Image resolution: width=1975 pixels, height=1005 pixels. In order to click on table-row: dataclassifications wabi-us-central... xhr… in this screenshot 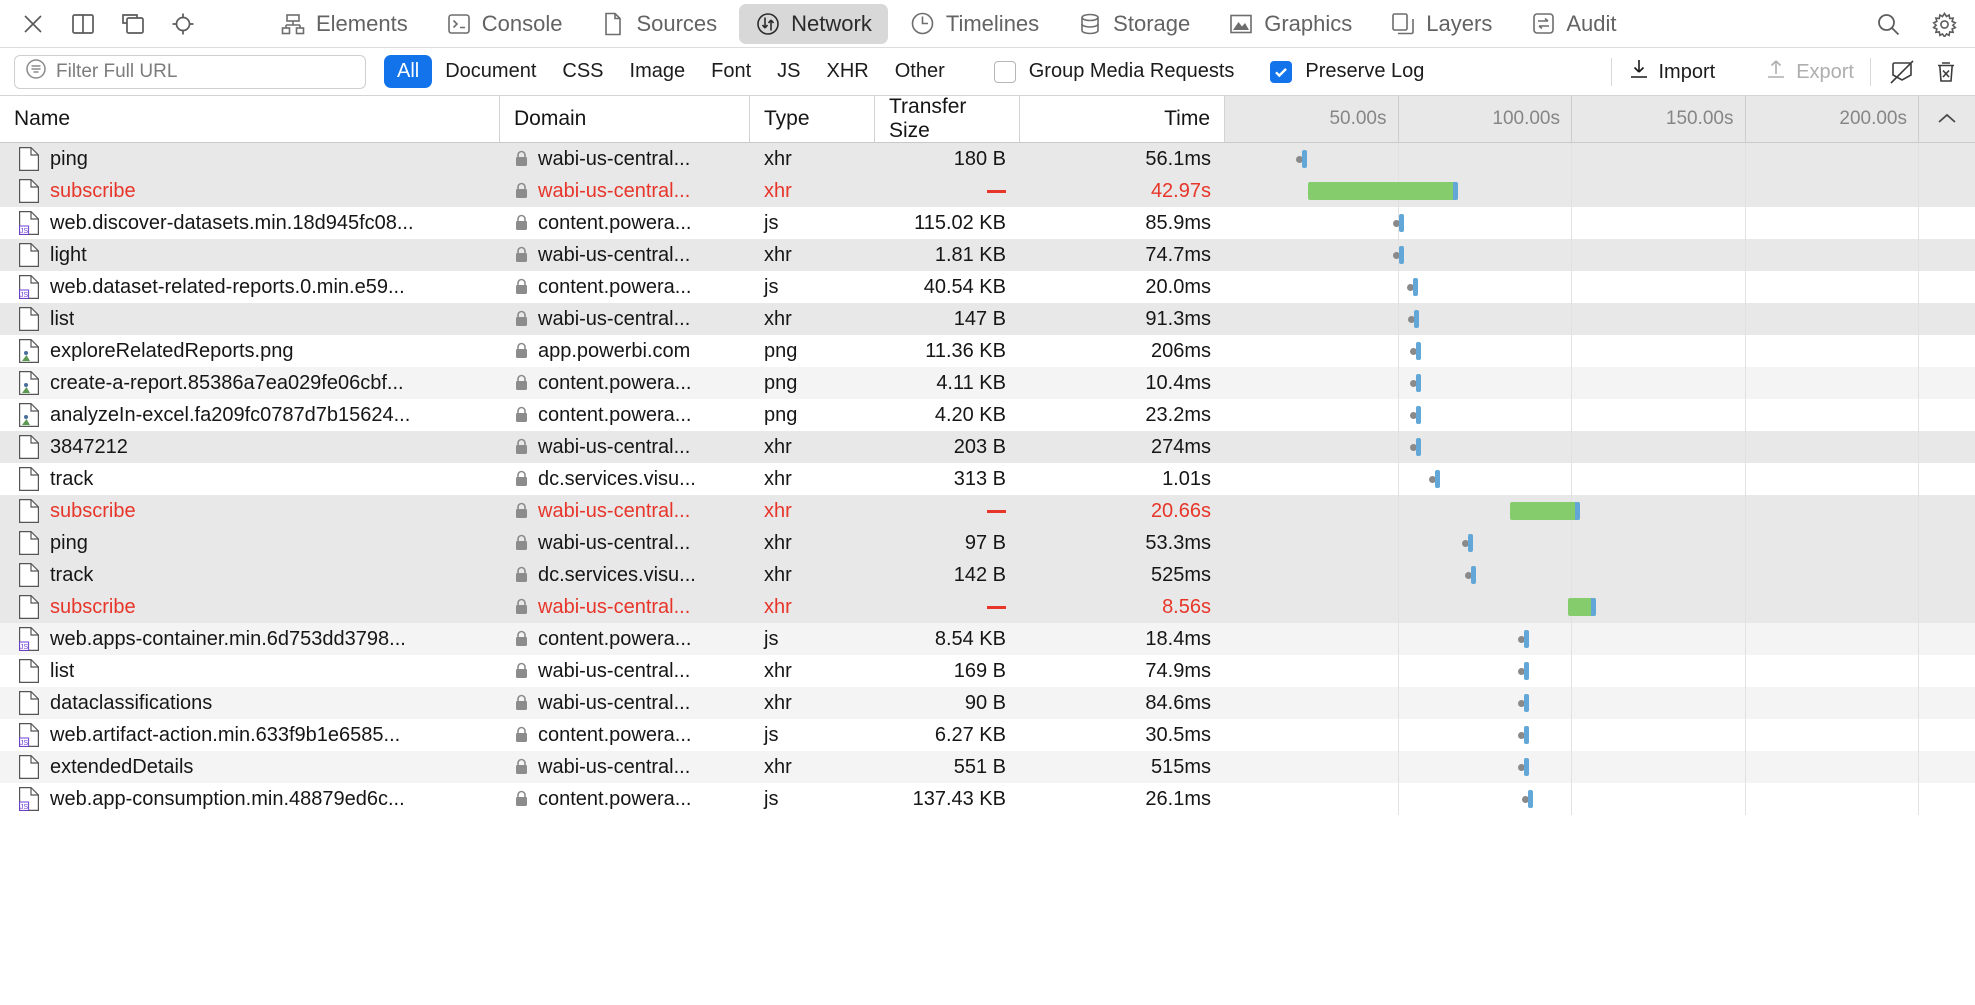, I will do `click(987, 703)`.